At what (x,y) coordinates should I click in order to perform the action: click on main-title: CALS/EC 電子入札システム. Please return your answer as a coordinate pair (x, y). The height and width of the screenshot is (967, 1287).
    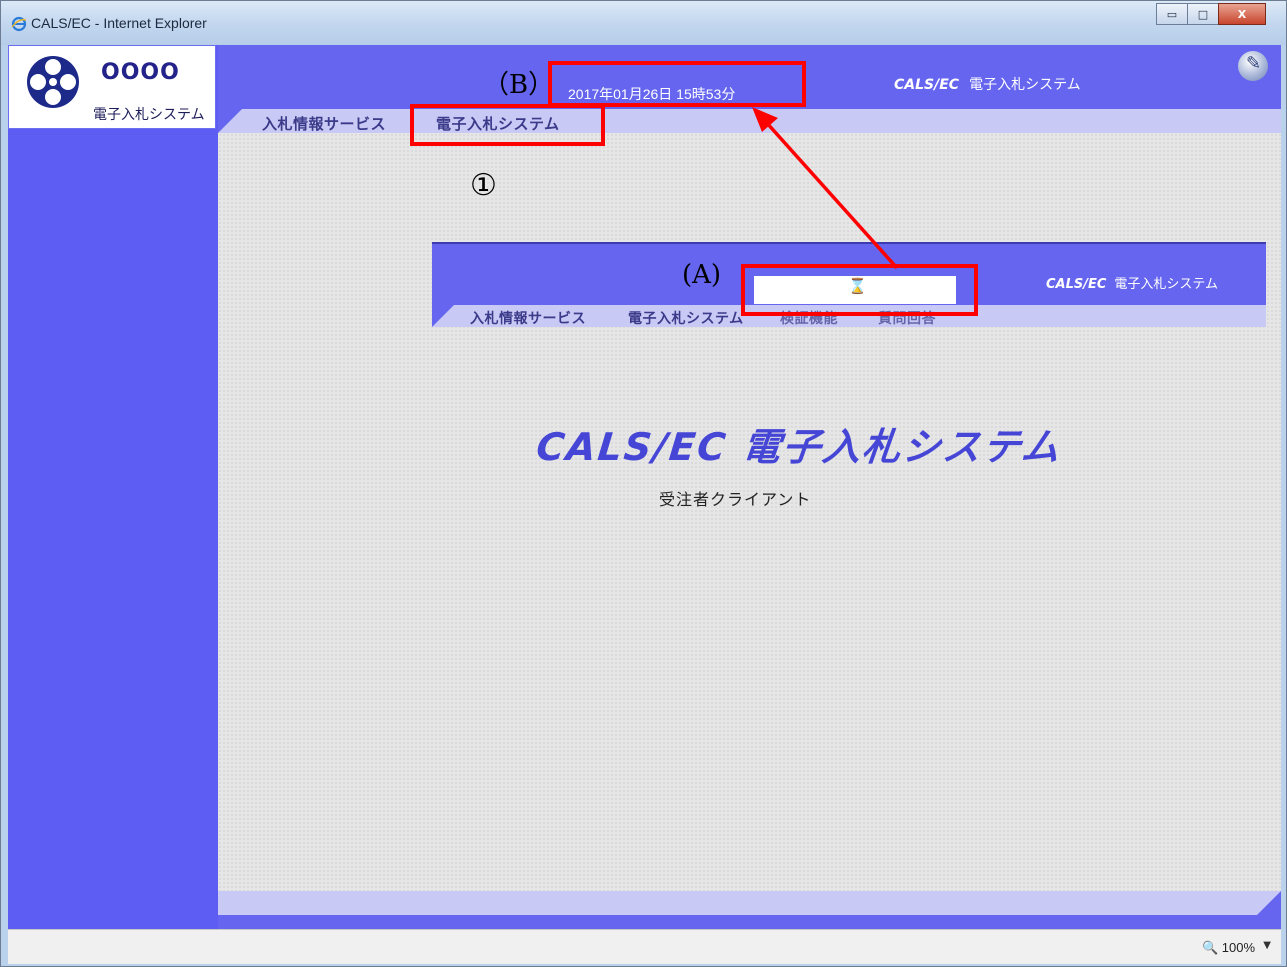
    Looking at the image, I should click on (799, 447).